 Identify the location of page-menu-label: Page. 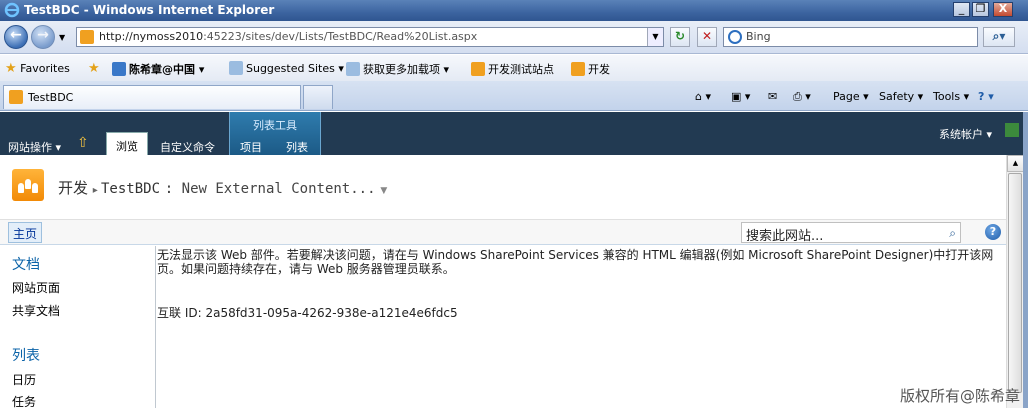
(846, 96).